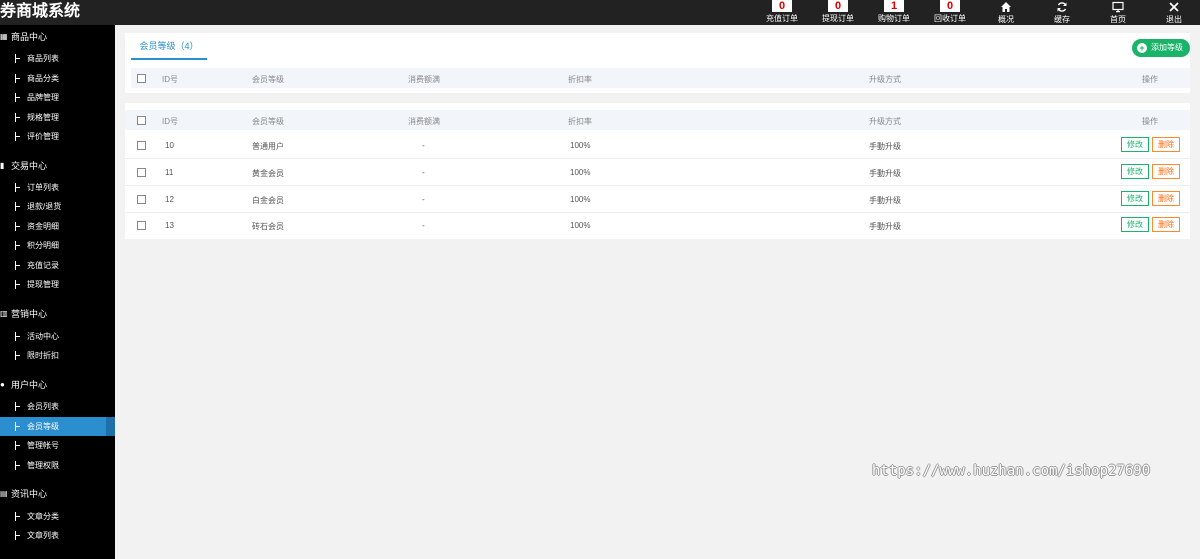 The width and height of the screenshot is (1200, 559). Describe the element at coordinates (170, 79) in the screenshot. I see `col-id: ID号` at that location.